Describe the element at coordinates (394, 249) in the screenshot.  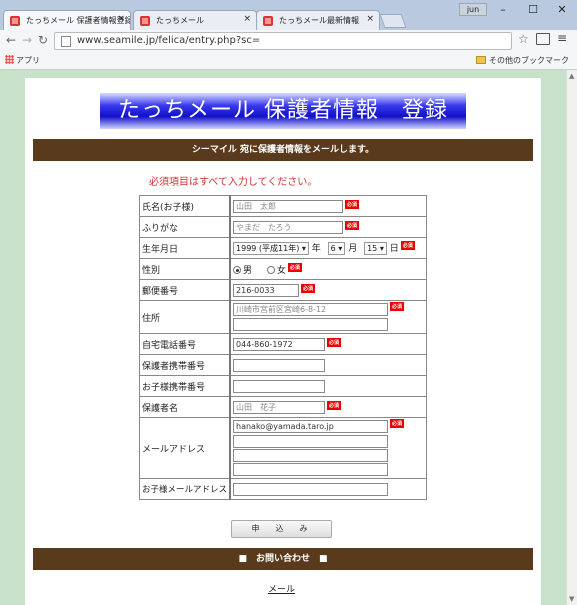
I see `day-suffix: 日` at that location.